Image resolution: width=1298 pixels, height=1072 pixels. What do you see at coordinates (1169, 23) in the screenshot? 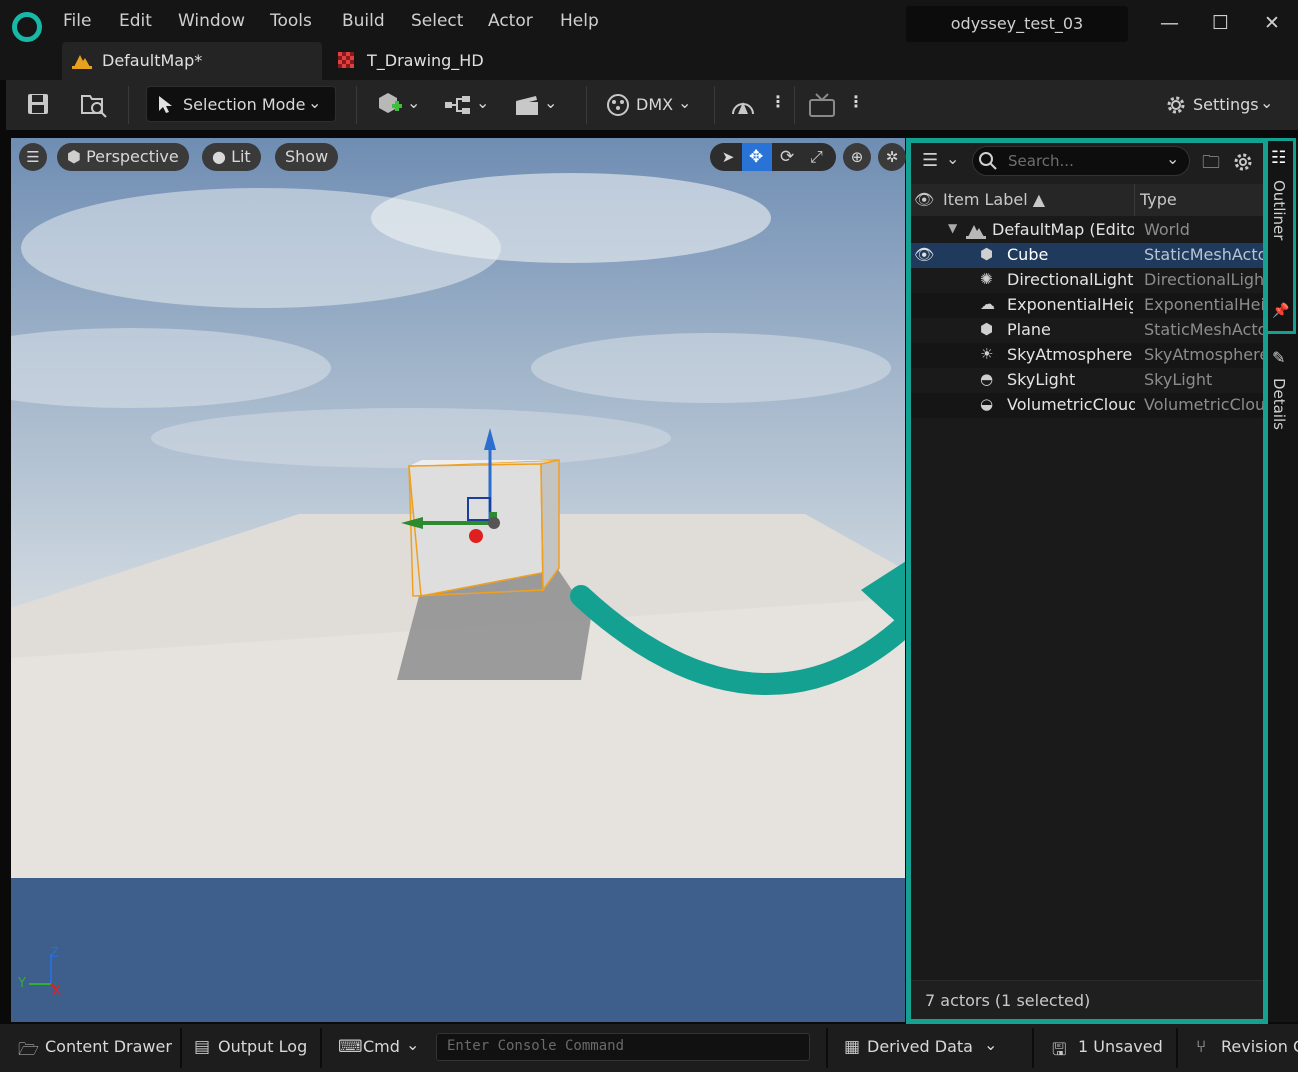
I see `minimize-icon: —` at bounding box center [1169, 23].